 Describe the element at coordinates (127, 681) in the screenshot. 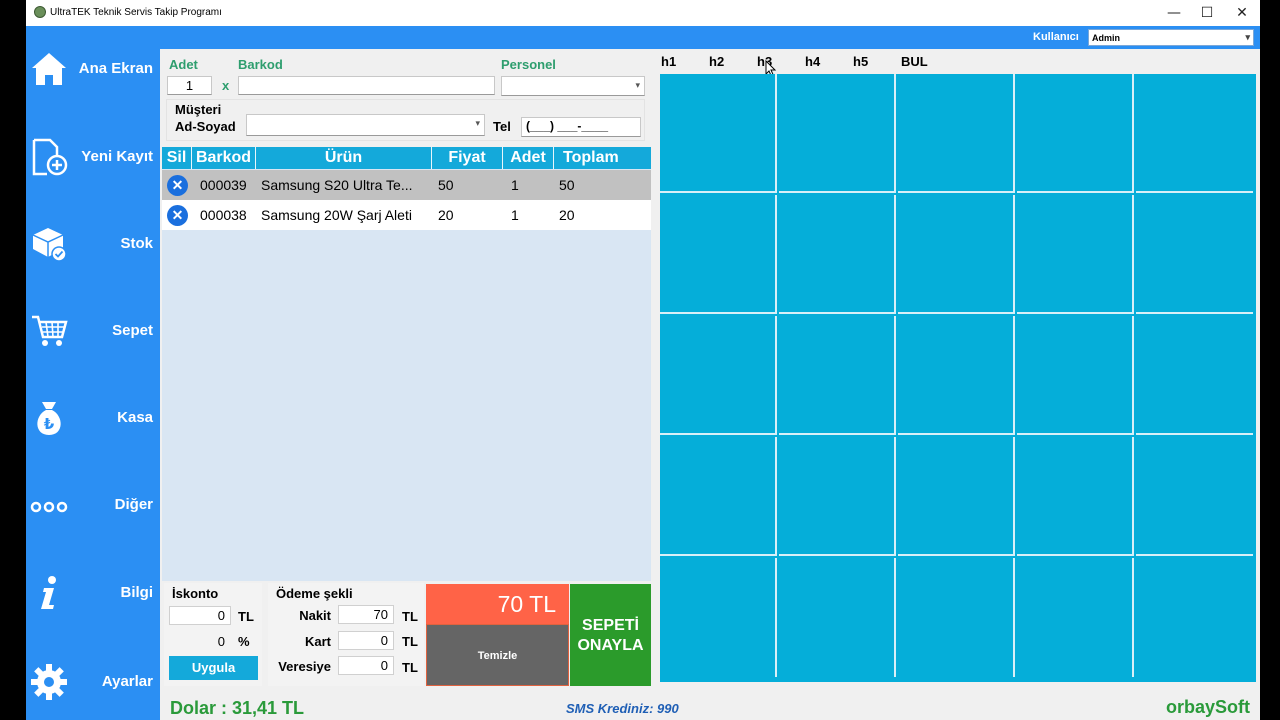

I see `sidebar-item-label: Ayarlar` at that location.